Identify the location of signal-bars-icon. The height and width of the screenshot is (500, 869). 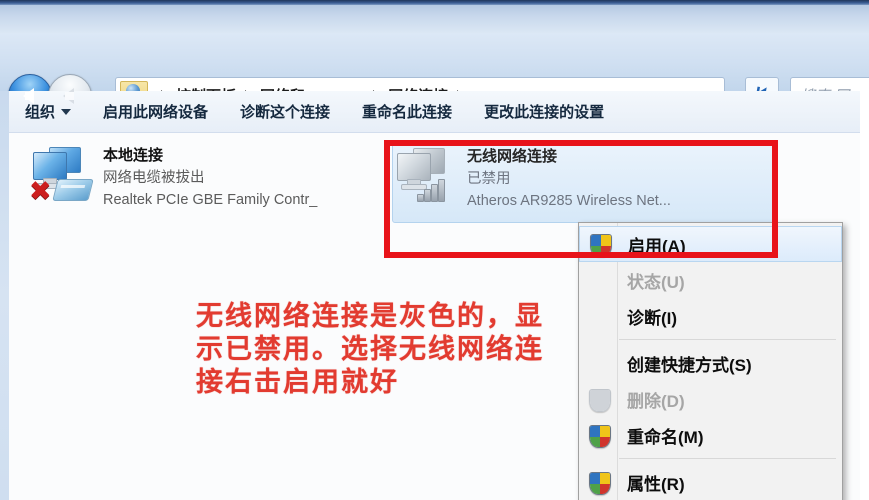
(433, 190).